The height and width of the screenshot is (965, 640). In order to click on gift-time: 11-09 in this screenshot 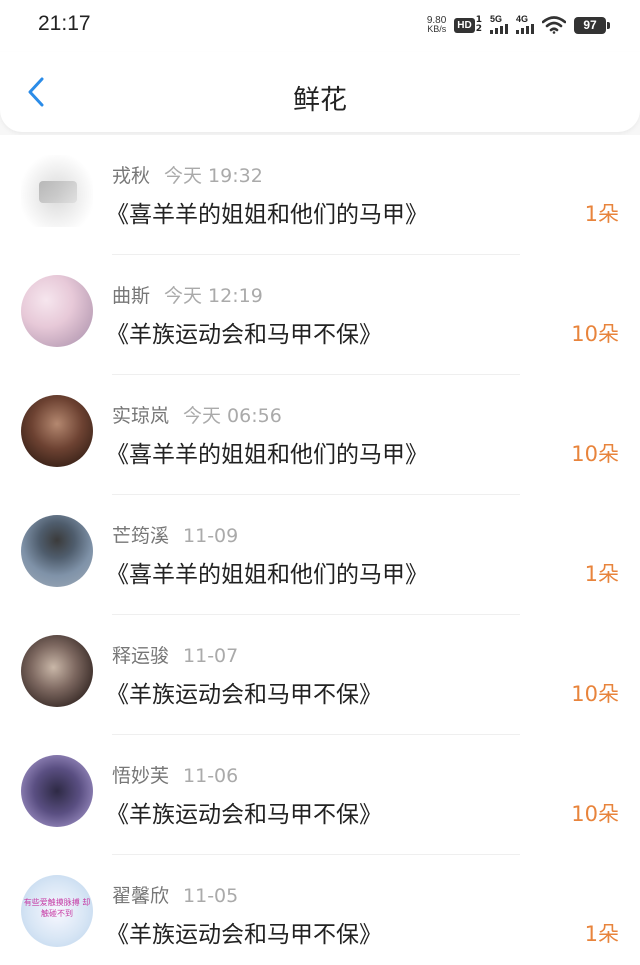, I will do `click(211, 536)`.